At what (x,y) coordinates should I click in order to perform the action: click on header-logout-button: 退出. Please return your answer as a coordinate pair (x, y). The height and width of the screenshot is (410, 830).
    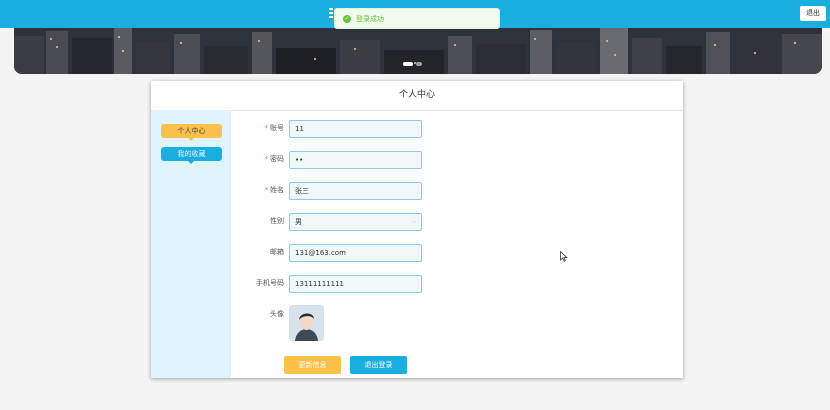
    Looking at the image, I should click on (813, 13).